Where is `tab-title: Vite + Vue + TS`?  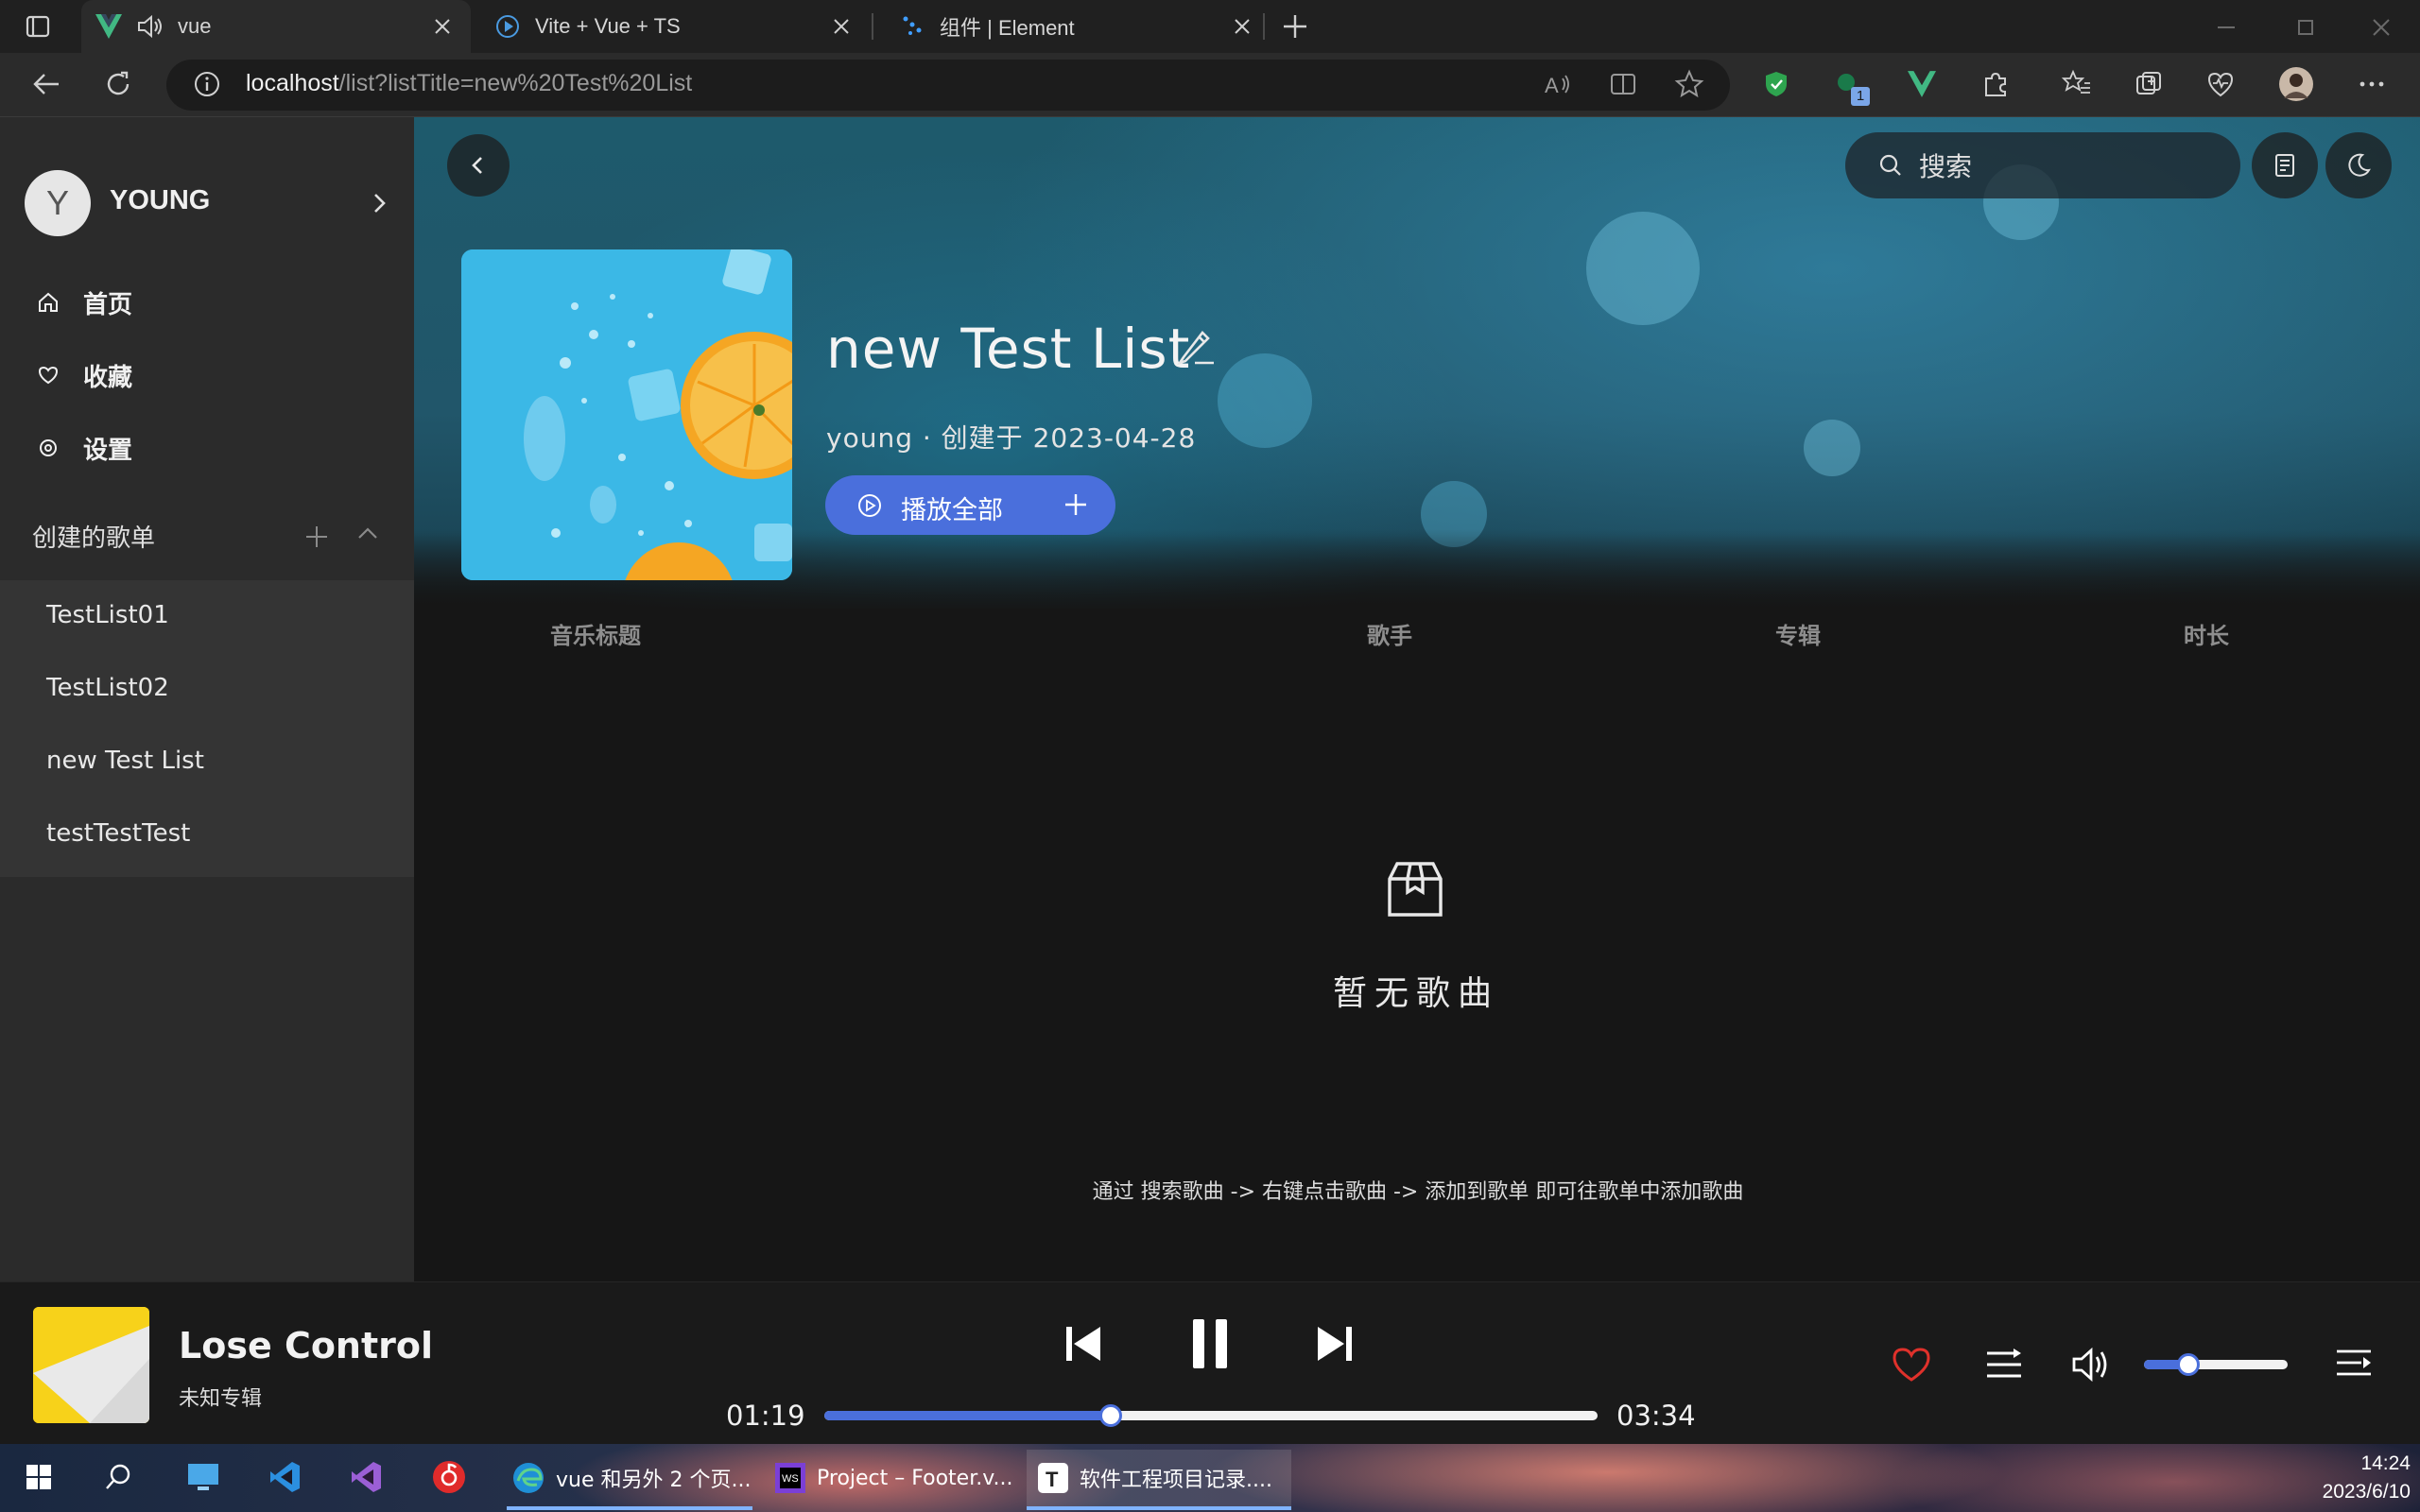 tab-title: Vite + Vue + TS is located at coordinates (608, 26).